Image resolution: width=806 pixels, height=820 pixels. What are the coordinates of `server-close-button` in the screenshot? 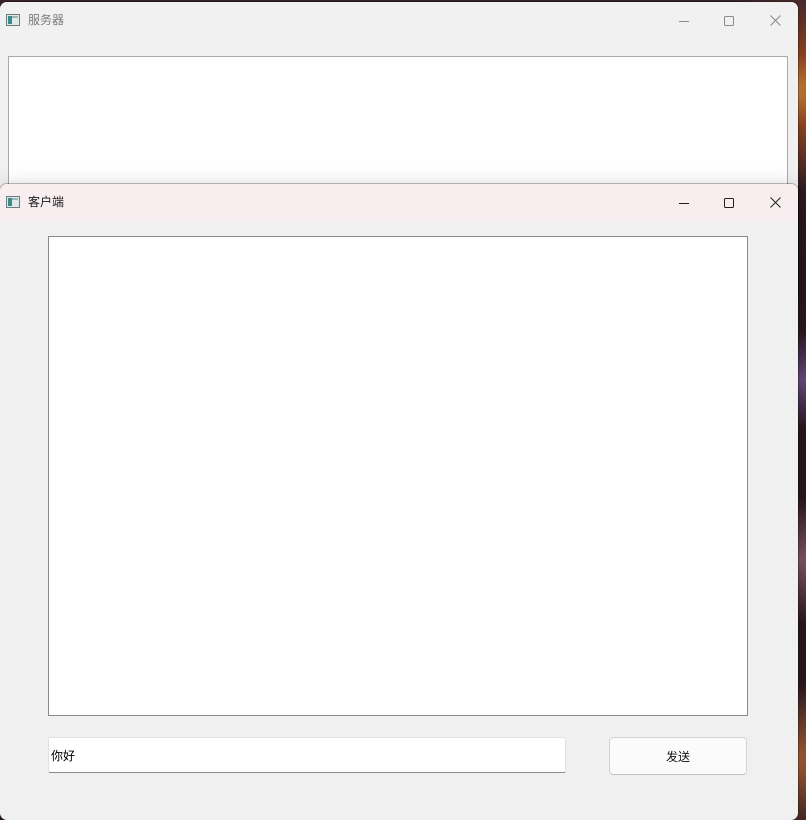 It's located at (775, 20).